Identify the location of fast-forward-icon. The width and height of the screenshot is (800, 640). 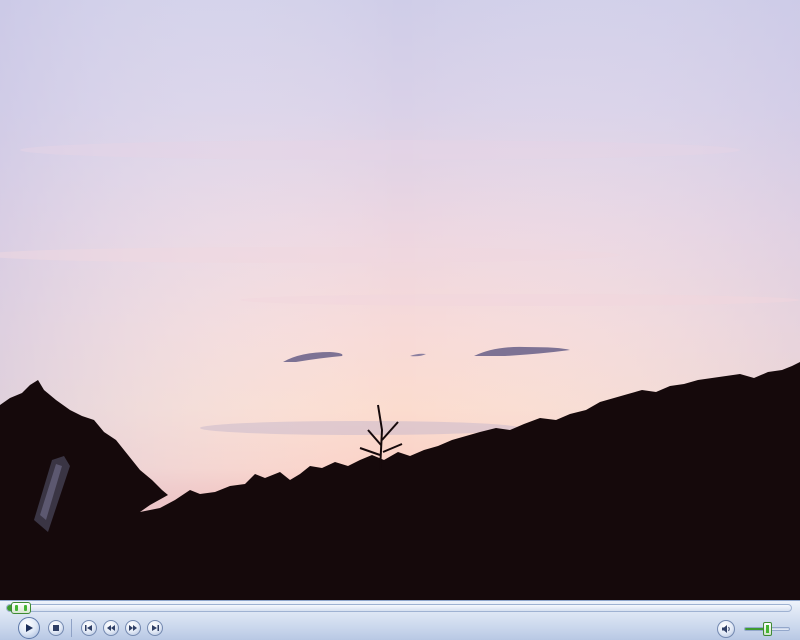
(133, 628).